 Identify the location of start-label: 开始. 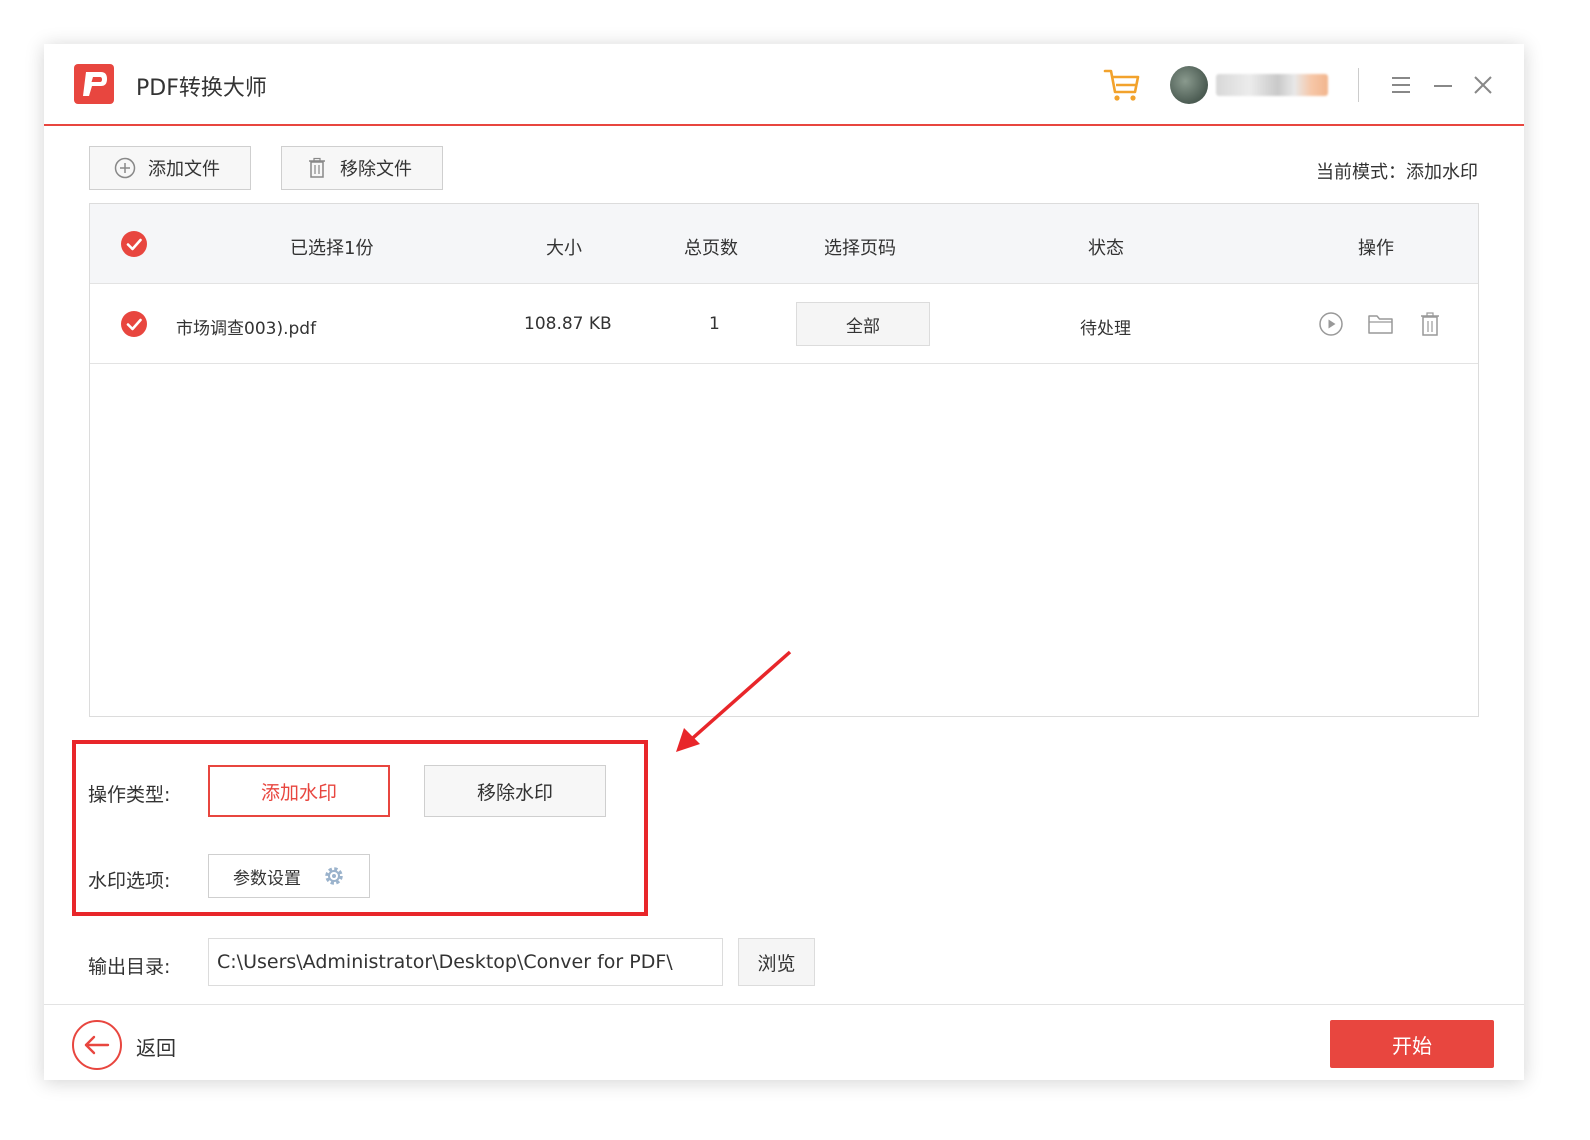
(1412, 1045).